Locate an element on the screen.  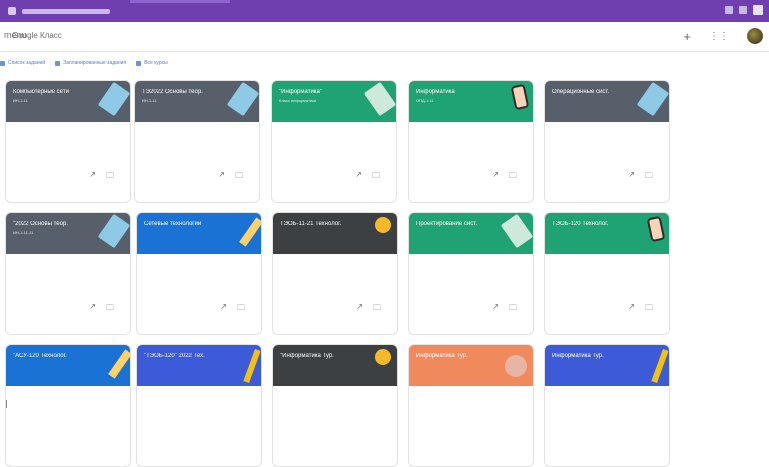
subnav-item-all: Все курсы is located at coordinates (152, 63).